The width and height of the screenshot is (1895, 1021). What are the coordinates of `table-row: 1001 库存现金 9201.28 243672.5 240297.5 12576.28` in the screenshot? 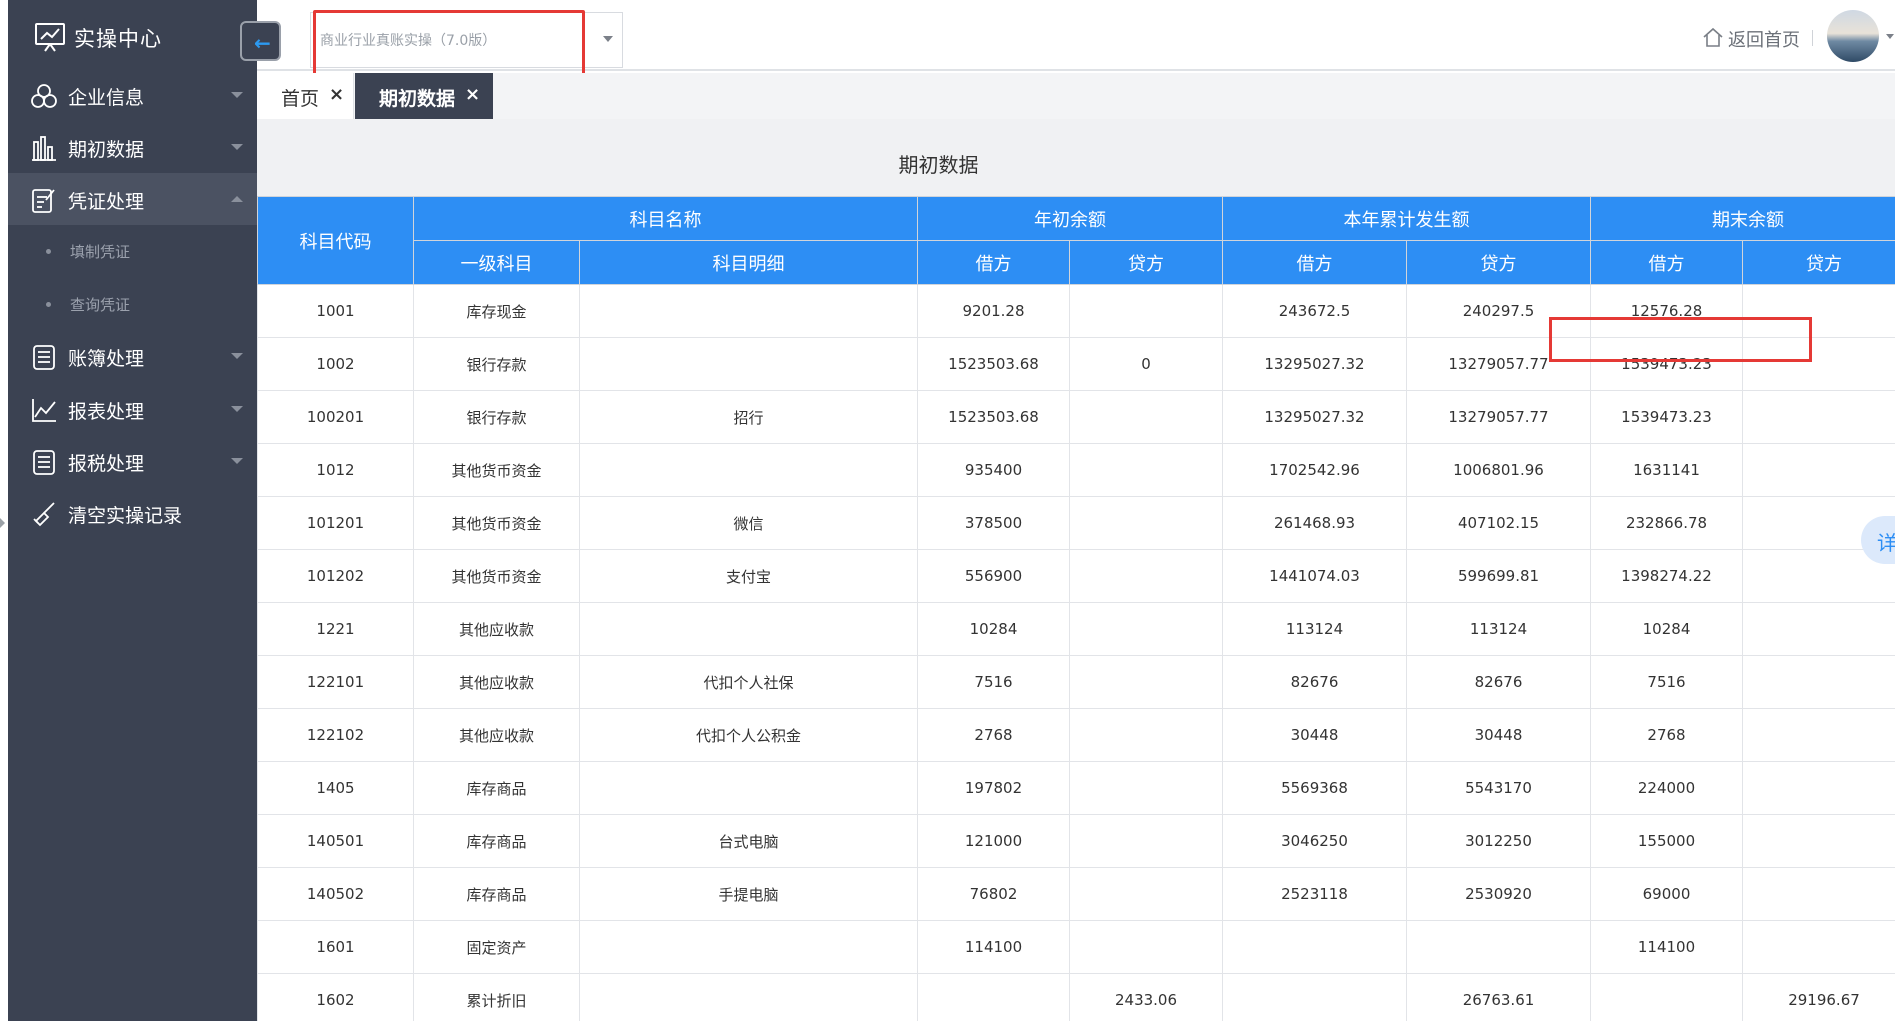 It's located at (1076, 311).